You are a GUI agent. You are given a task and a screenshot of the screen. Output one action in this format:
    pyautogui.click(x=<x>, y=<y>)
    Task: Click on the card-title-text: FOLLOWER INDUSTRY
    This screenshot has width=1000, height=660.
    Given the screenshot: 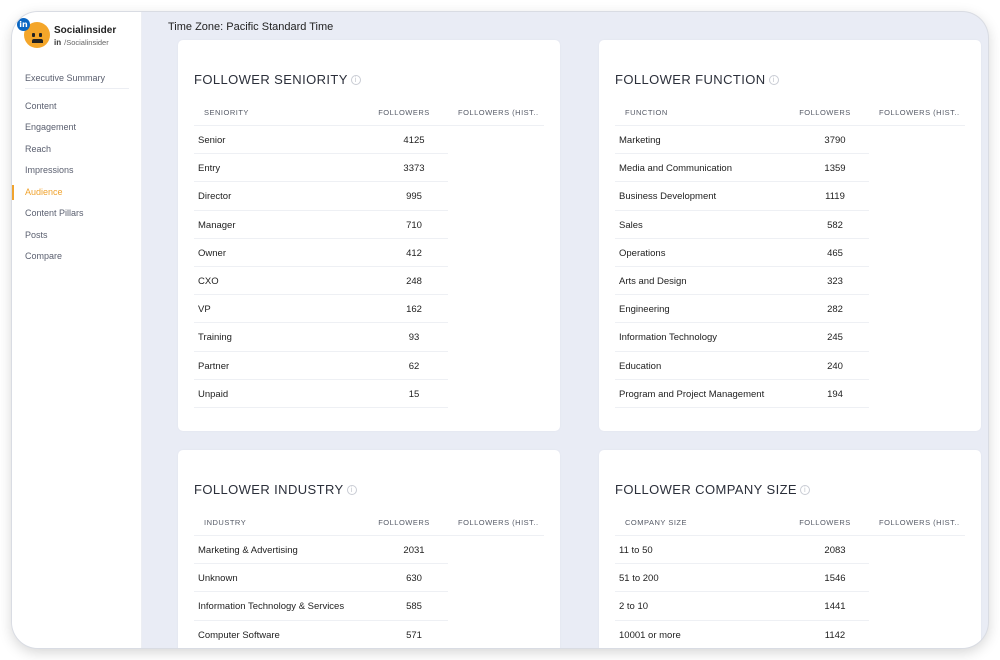 What is the action you would take?
    pyautogui.click(x=269, y=489)
    